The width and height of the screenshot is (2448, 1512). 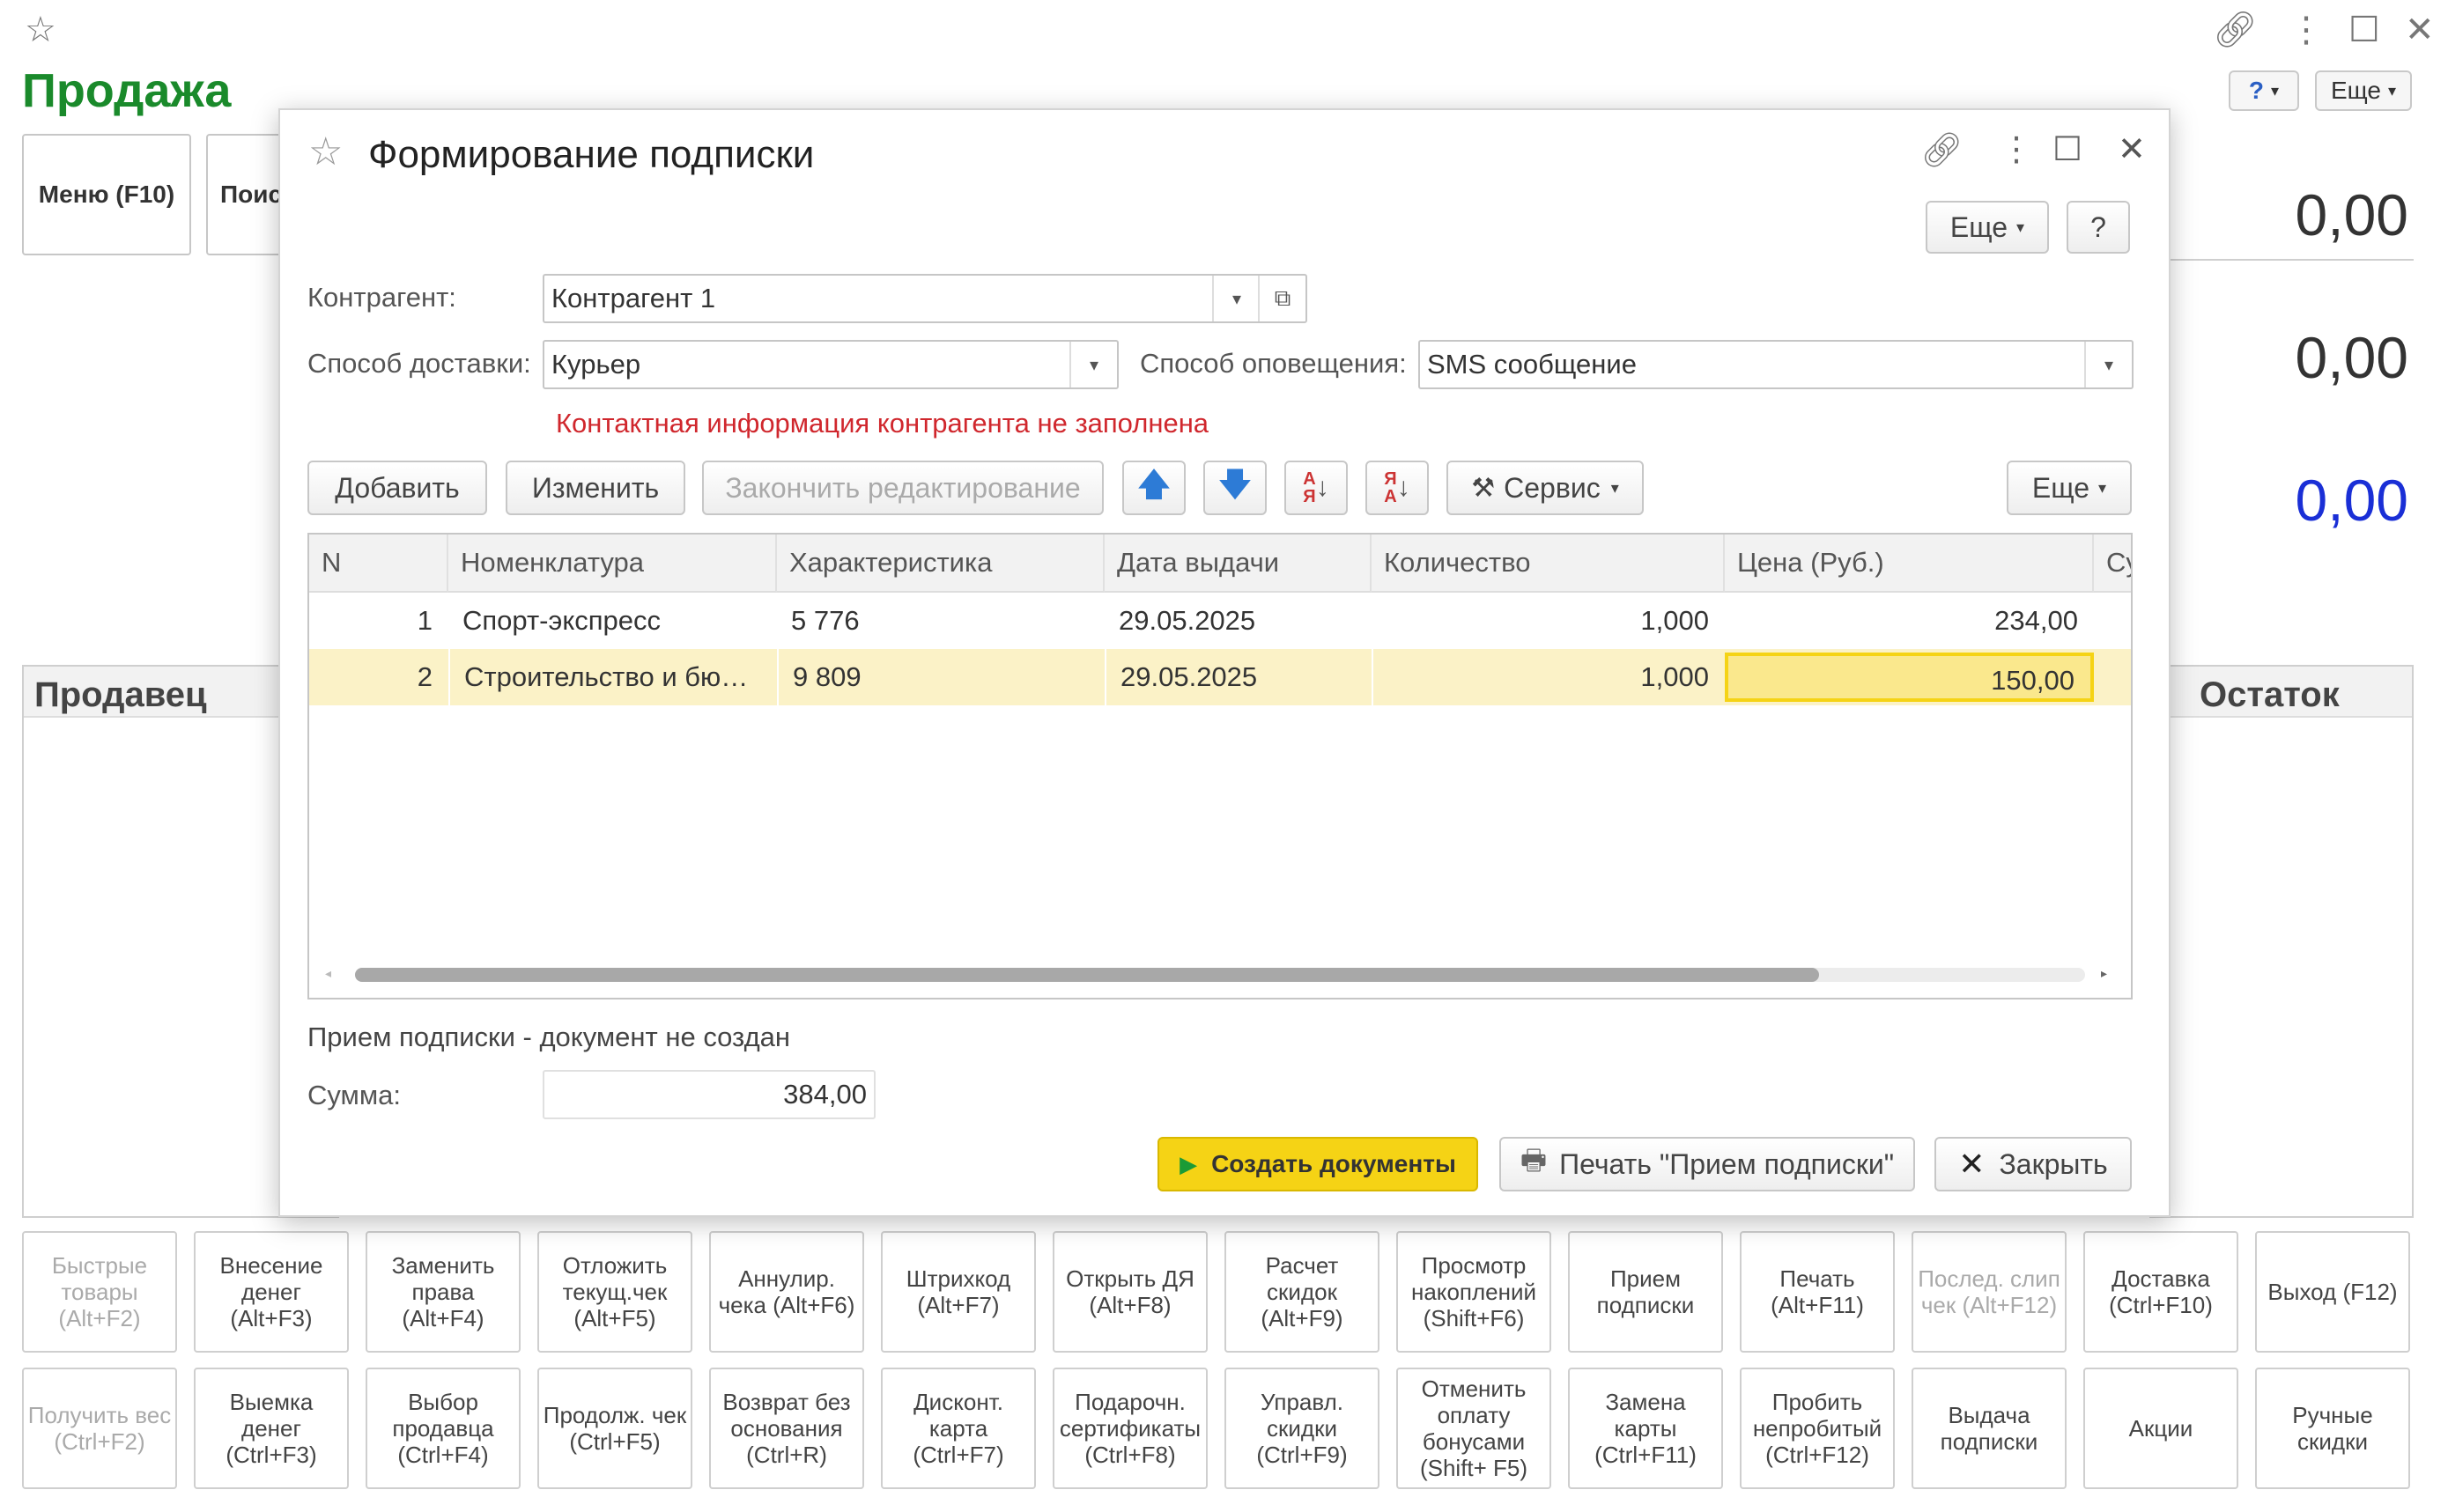 I want to click on function-key-button: Быстрые товары (Alt+F2), so click(x=99, y=1292).